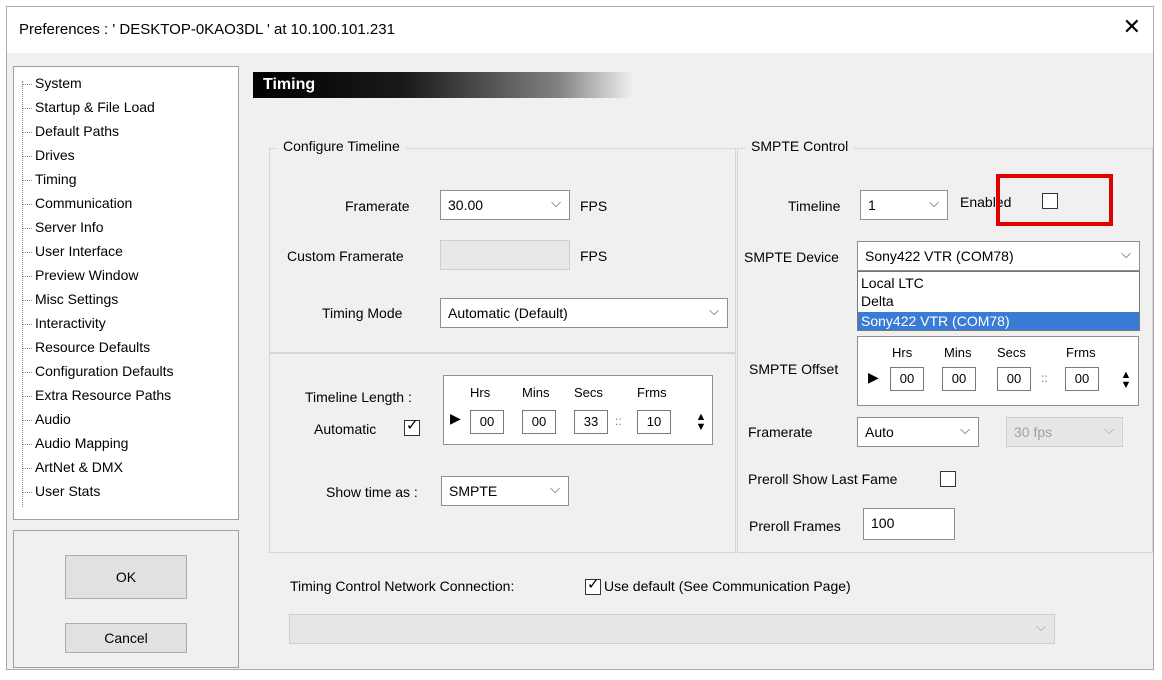  What do you see at coordinates (505, 205) in the screenshot?
I see `framerate-select: 30.00 ⌵` at bounding box center [505, 205].